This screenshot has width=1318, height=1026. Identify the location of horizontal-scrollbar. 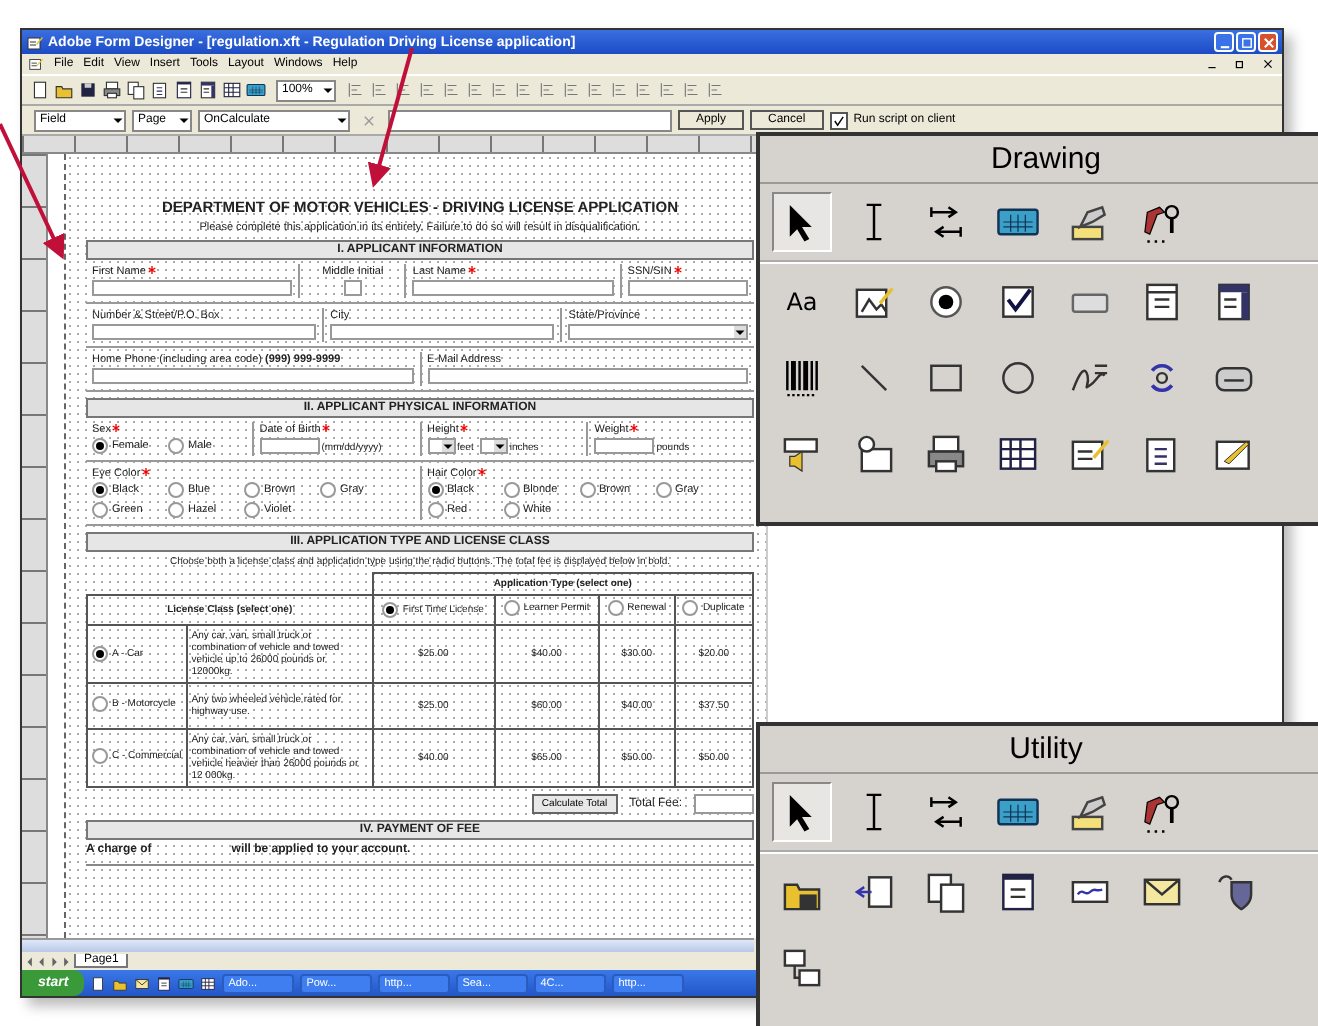
(388, 945).